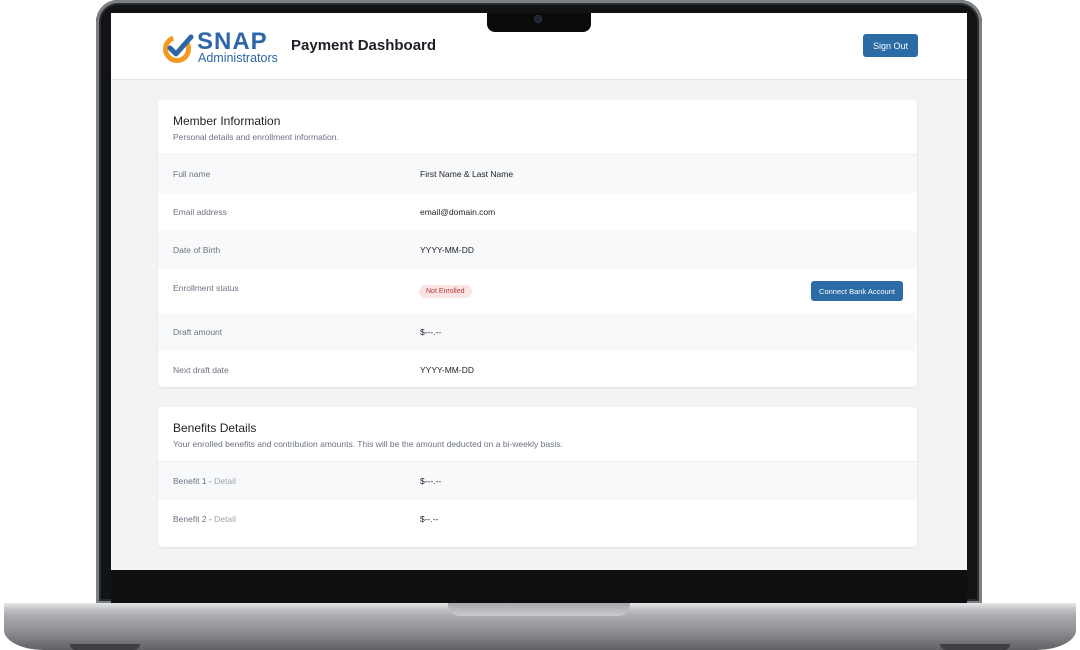 The image size is (1080, 650). Describe the element at coordinates (201, 370) in the screenshot. I see `next-draft-date-label: Next draft date` at that location.